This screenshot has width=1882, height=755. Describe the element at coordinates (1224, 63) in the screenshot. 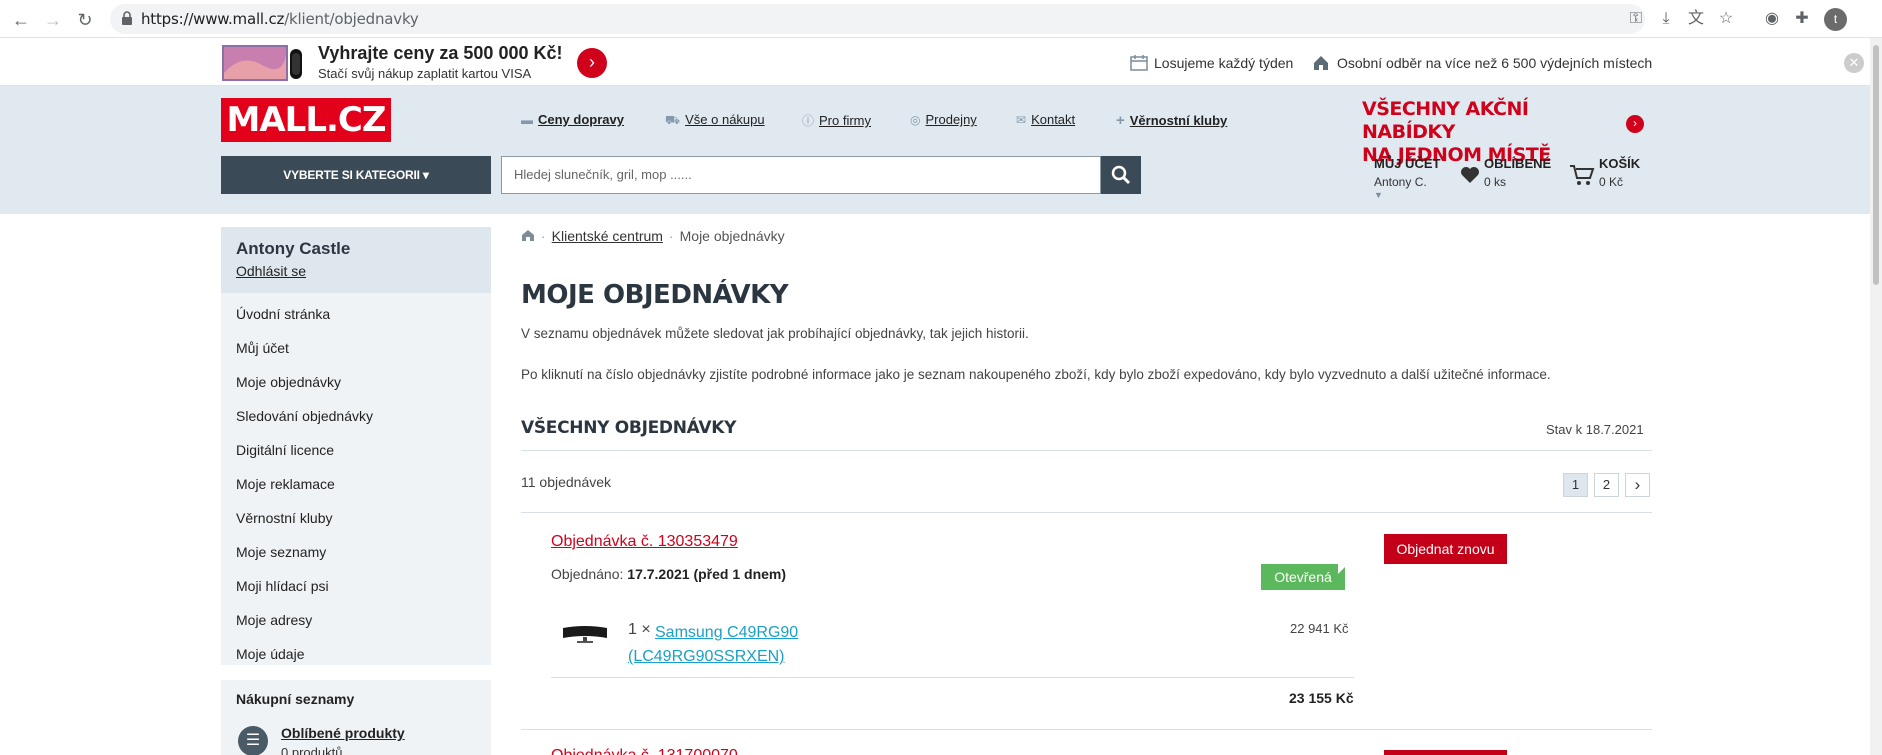

I see `weekly-draw-text: Losujeme každý týden` at that location.